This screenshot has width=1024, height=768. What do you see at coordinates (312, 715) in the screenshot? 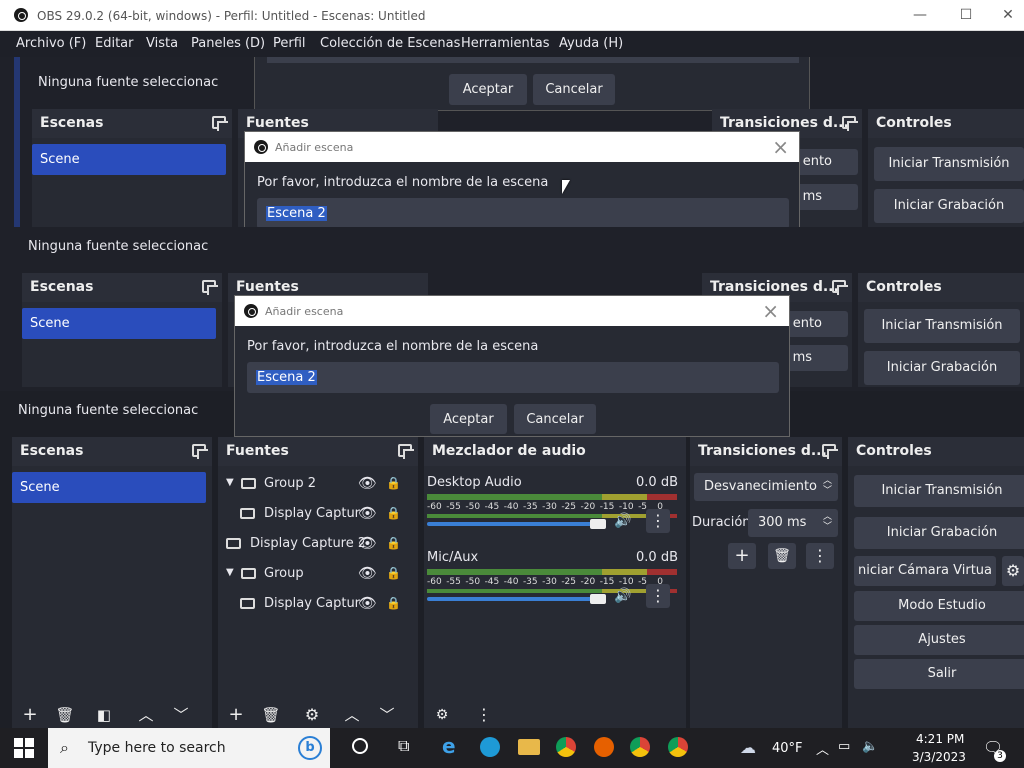
I see `gear-icon: ⚙` at bounding box center [312, 715].